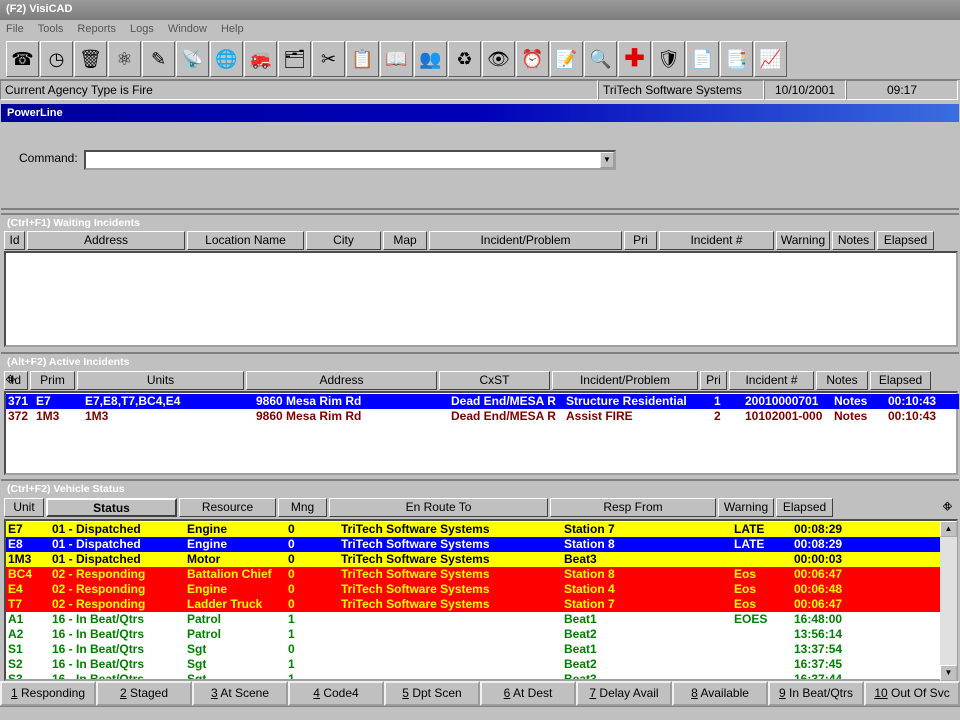 The image size is (960, 720). What do you see at coordinates (227, 507) in the screenshot?
I see `col-resource: Resource` at bounding box center [227, 507].